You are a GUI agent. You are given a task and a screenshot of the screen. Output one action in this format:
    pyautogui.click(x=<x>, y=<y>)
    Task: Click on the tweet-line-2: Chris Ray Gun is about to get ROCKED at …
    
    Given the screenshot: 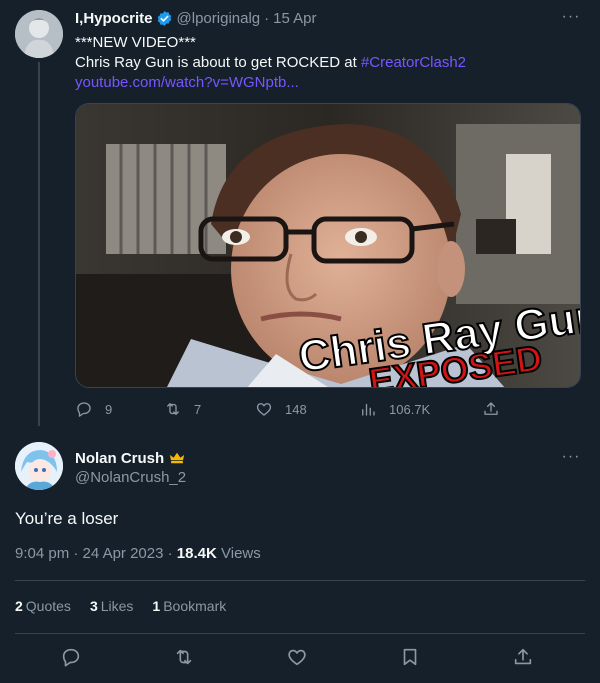 What is the action you would take?
    pyautogui.click(x=330, y=63)
    